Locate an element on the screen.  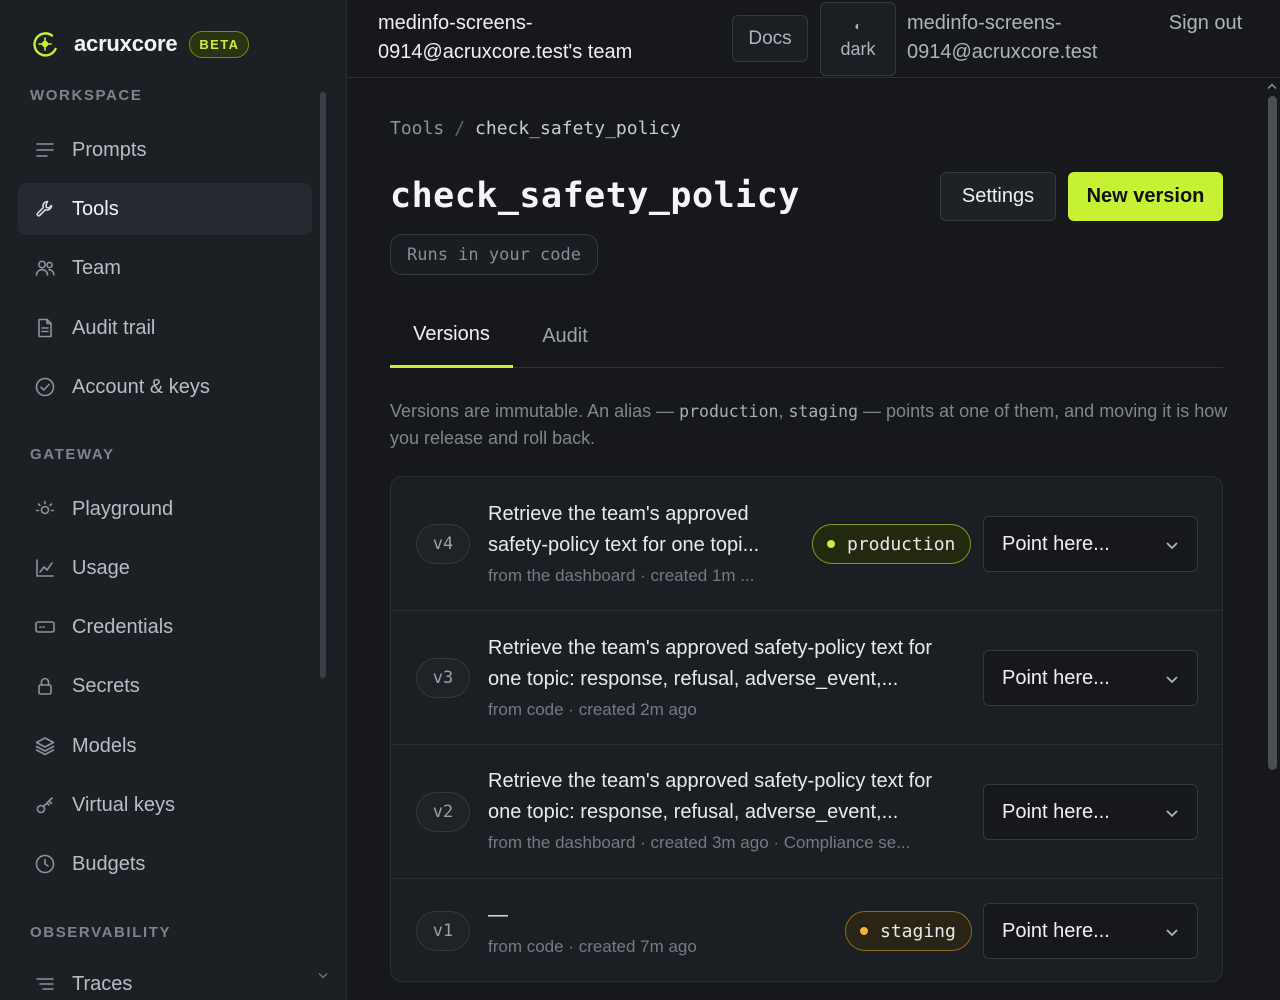
half-moon-icon: ◐ is located at coordinates (858, 25).